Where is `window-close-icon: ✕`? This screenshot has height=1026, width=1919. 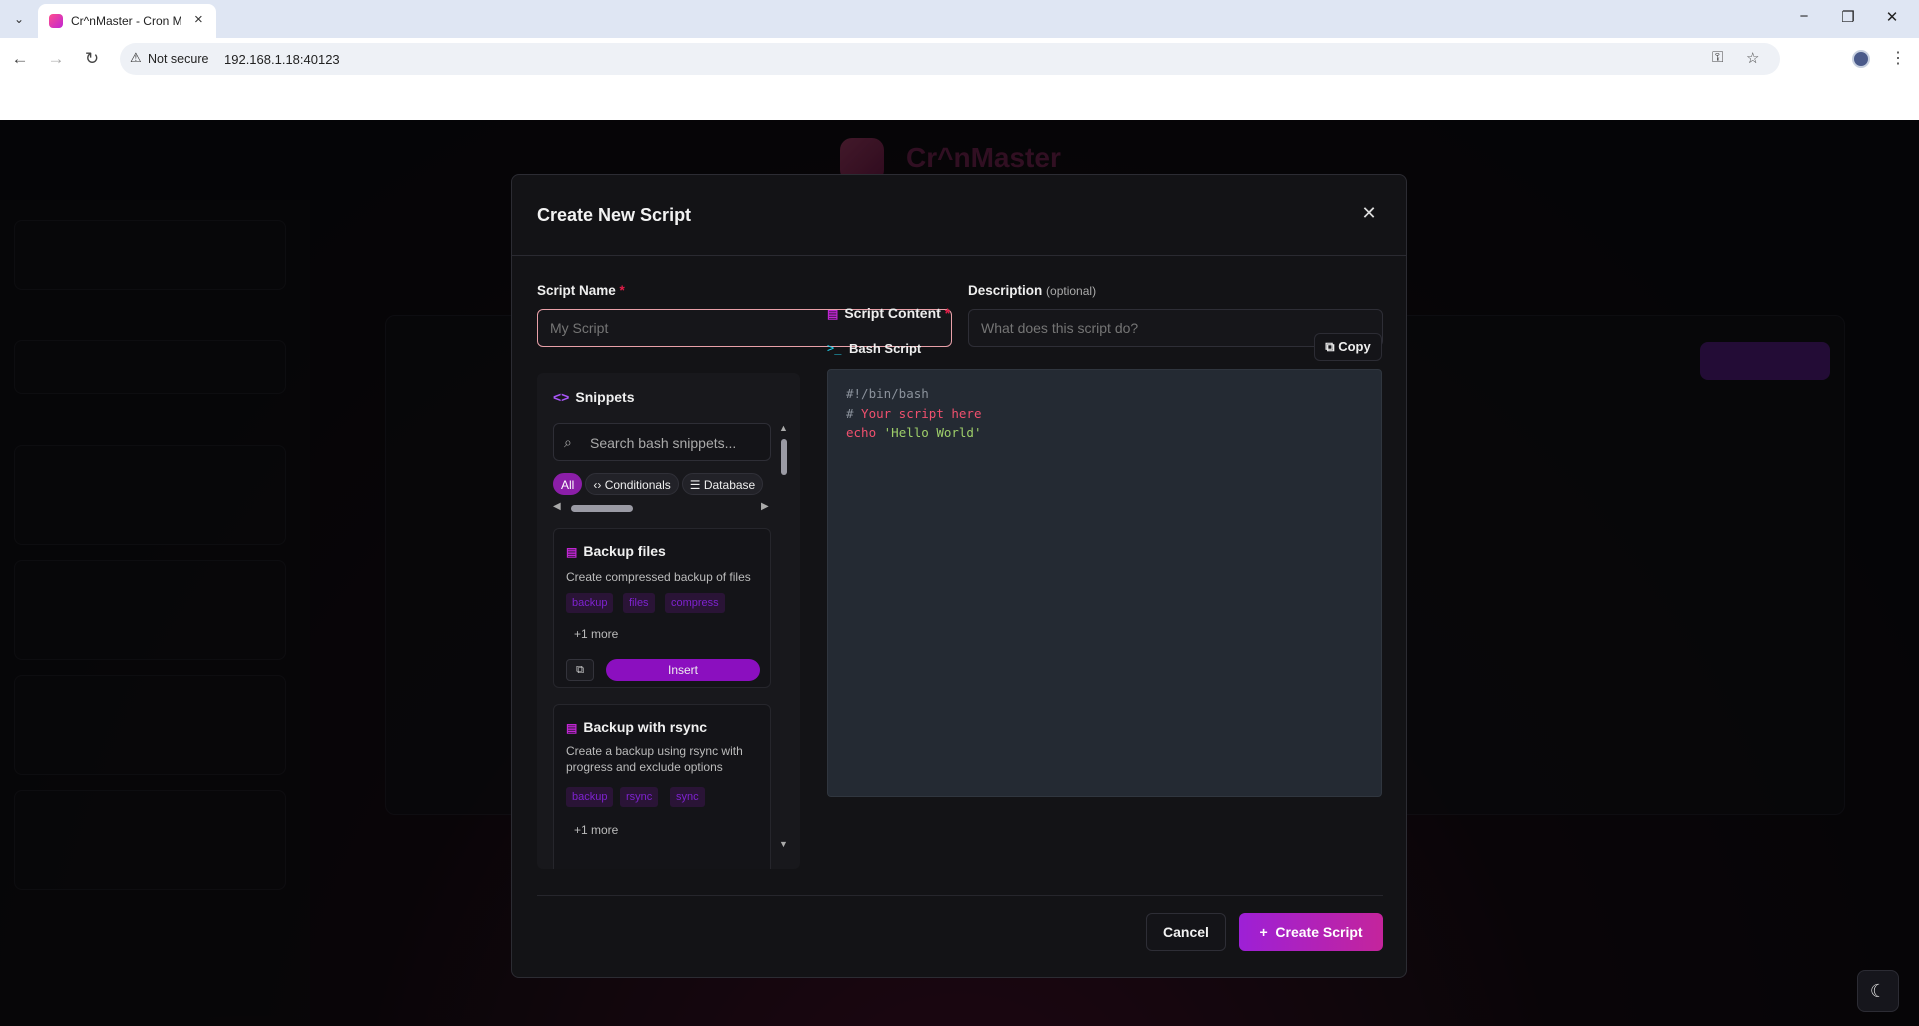 window-close-icon: ✕ is located at coordinates (1892, 17).